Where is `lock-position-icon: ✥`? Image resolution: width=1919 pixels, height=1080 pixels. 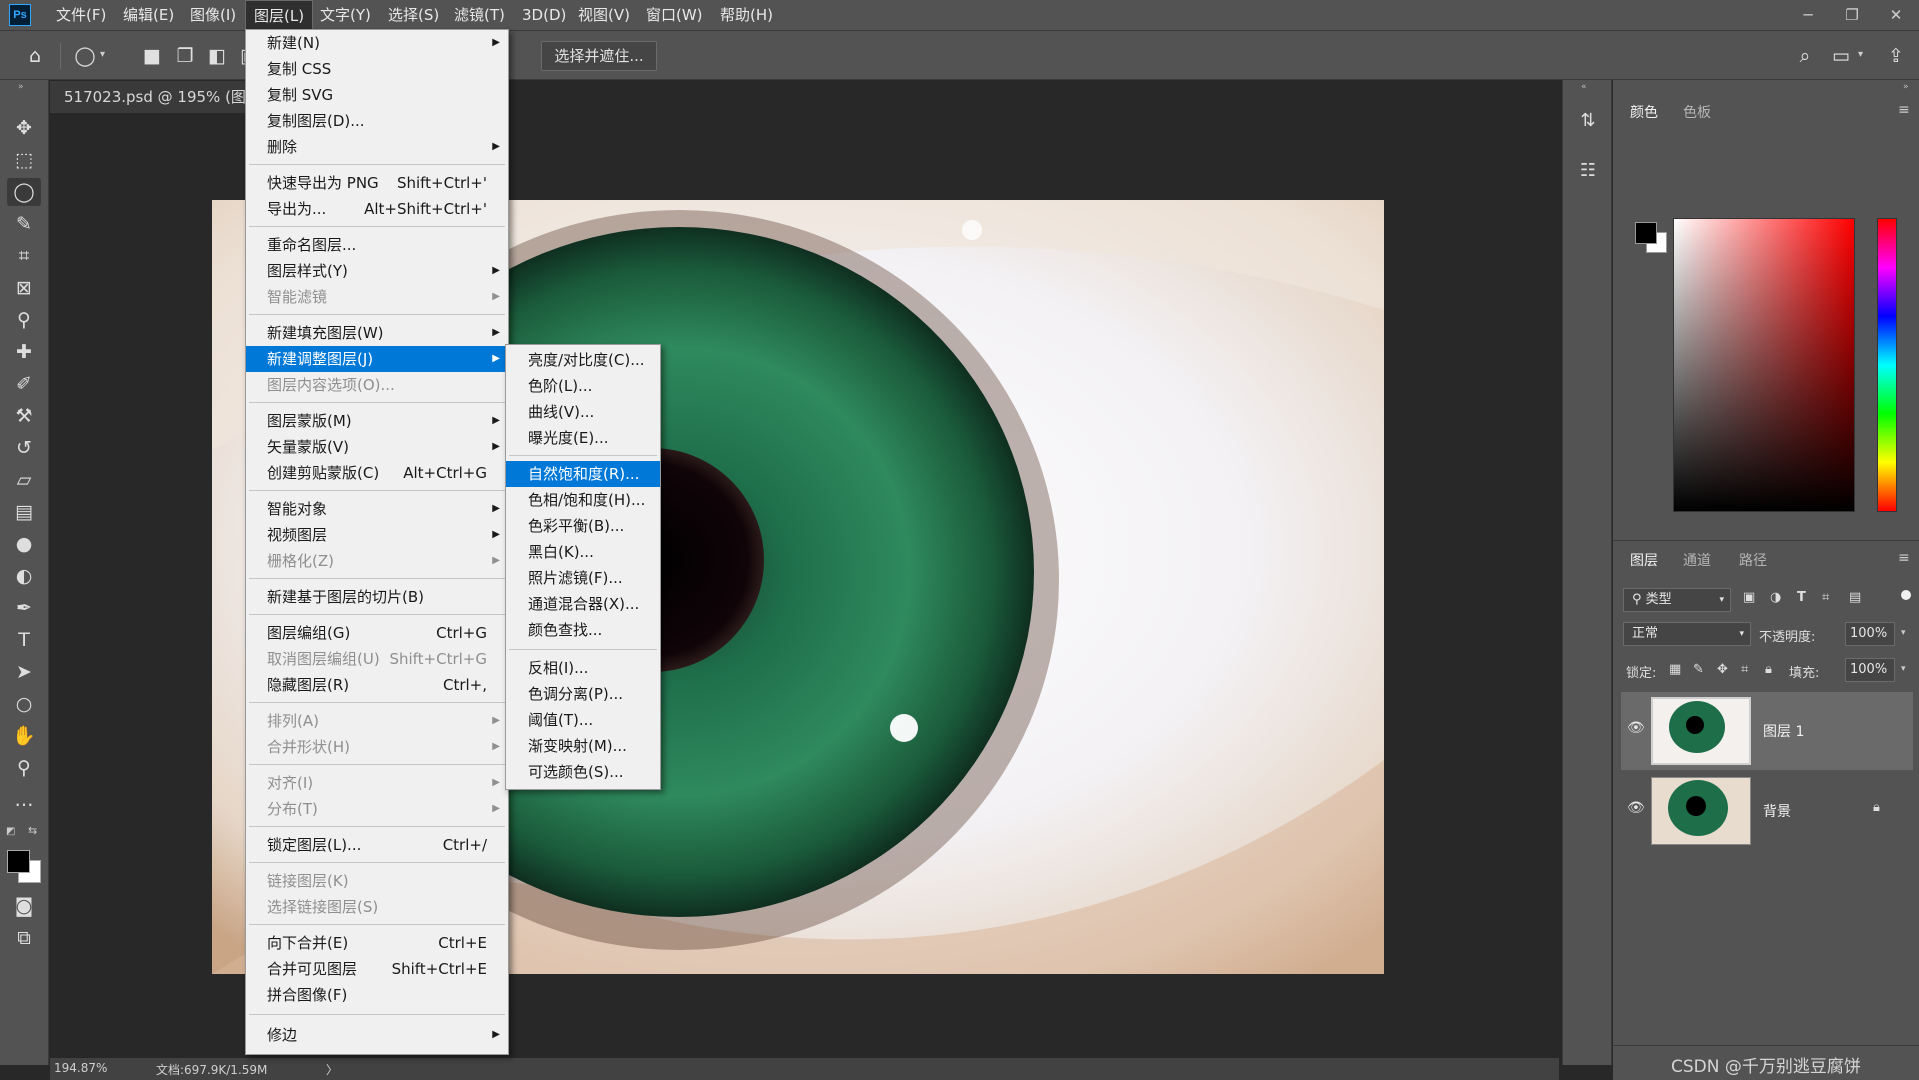 lock-position-icon: ✥ is located at coordinates (1722, 669).